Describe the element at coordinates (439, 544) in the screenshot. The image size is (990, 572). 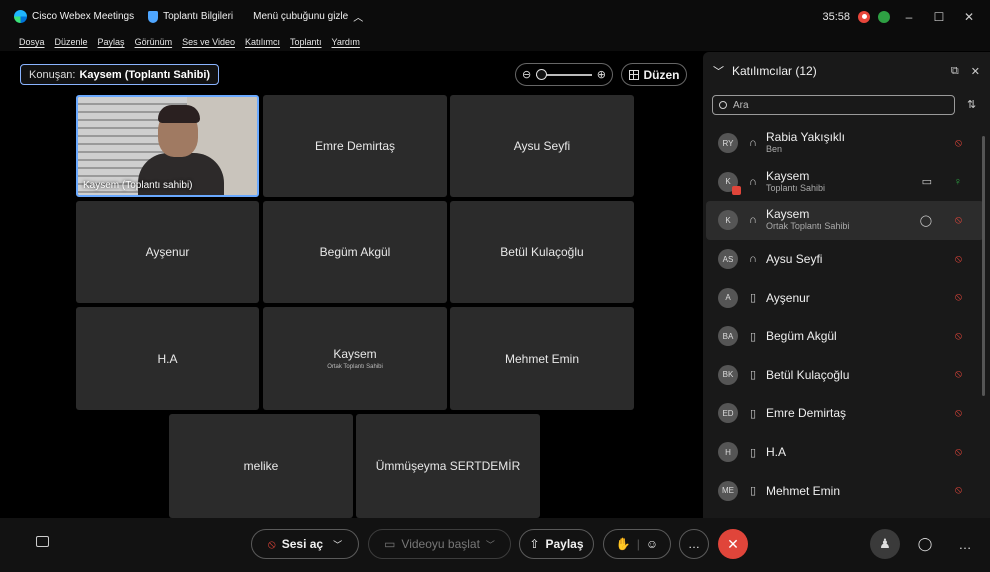
I see `start-video-button: ▭ Videoyu başlat ﹀` at that location.